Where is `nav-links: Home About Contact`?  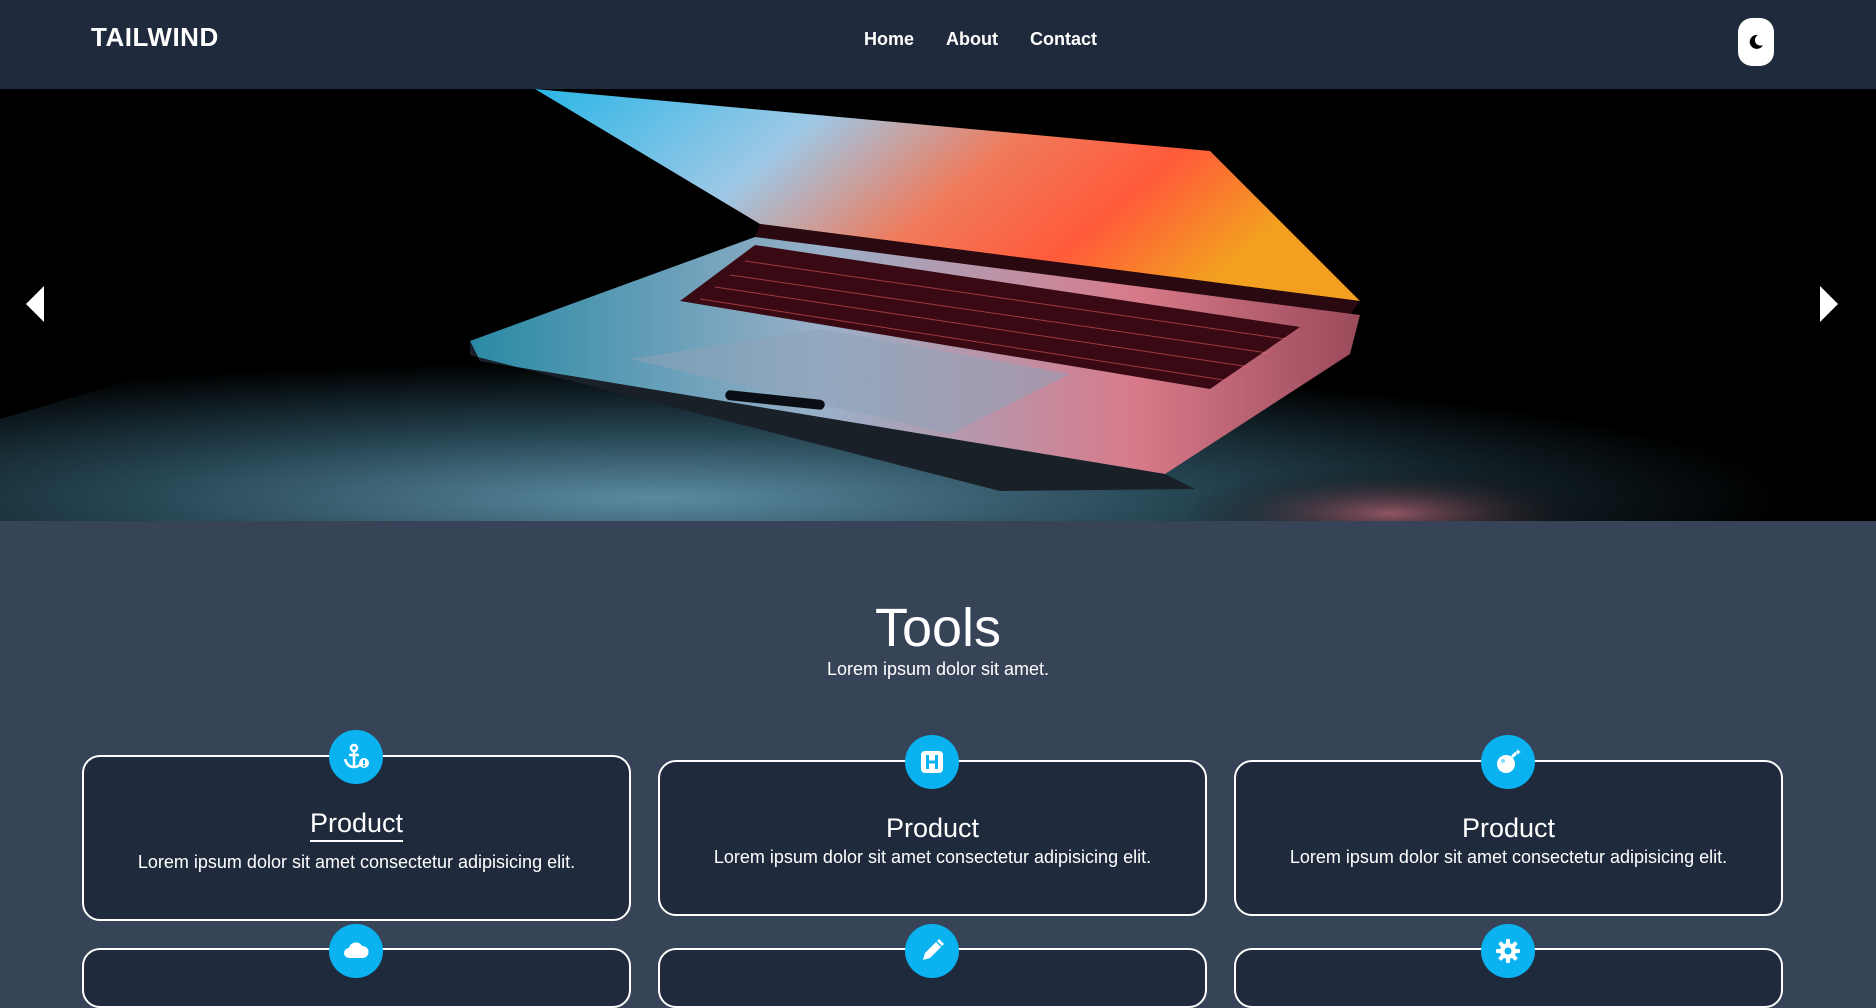 nav-links: Home About Contact is located at coordinates (980, 39).